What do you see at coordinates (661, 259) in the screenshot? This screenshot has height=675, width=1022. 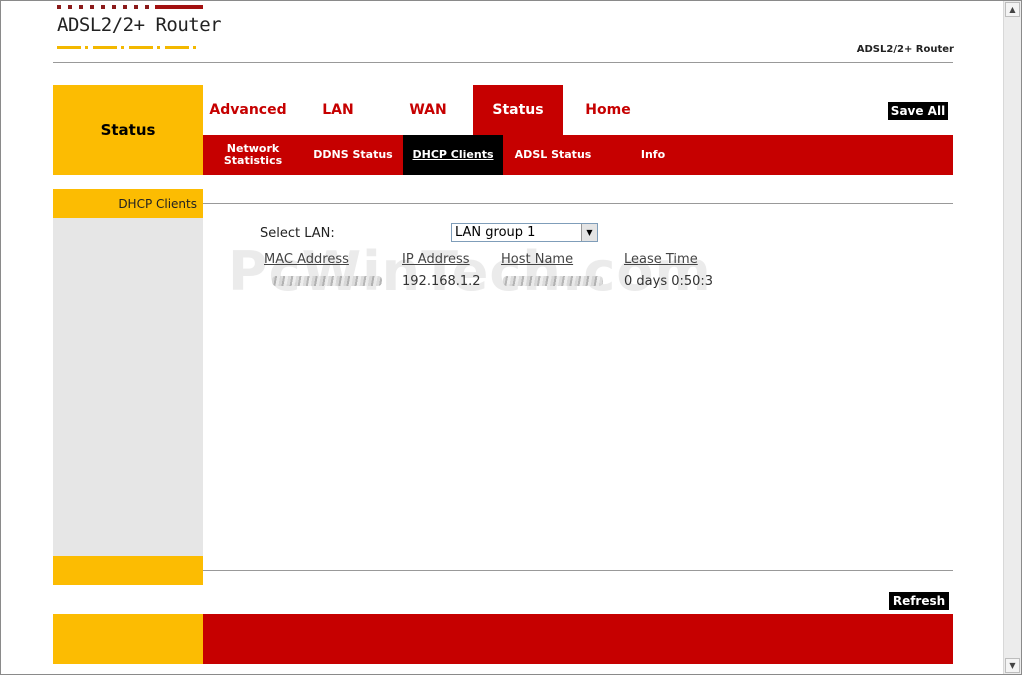 I see `column-header-lease: Lease Time` at bounding box center [661, 259].